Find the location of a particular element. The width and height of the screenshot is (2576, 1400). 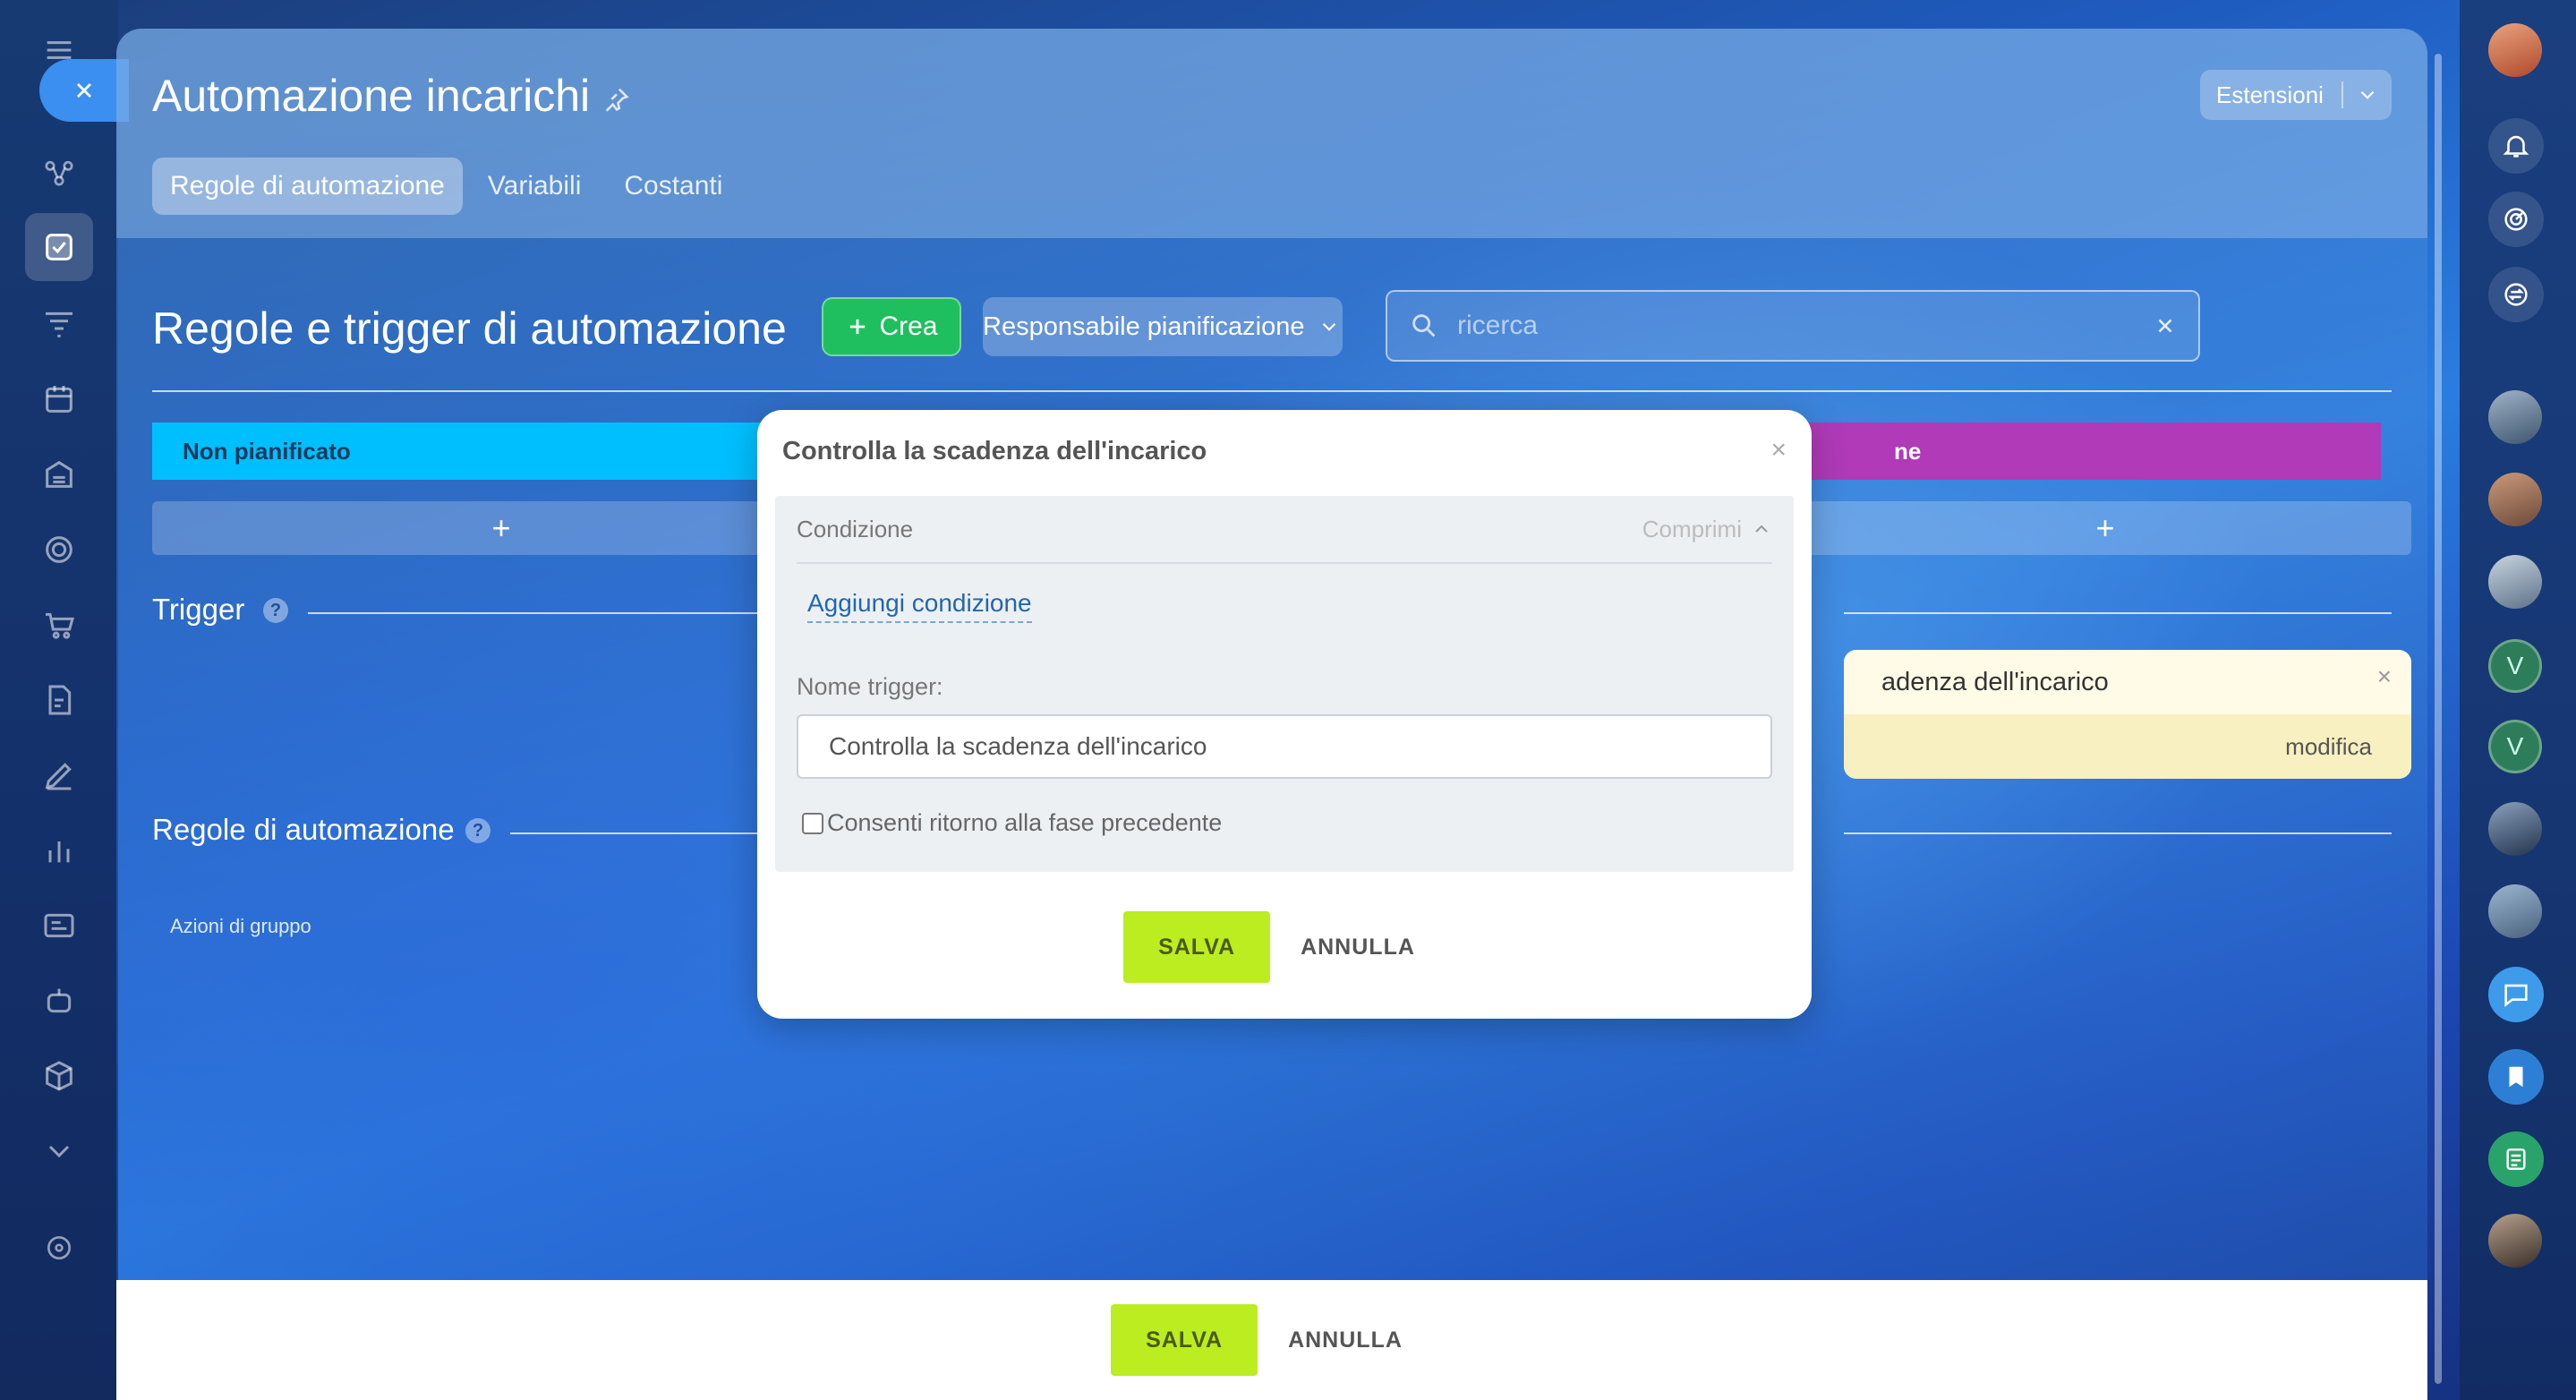

notes-icon is located at coordinates (2516, 1159).